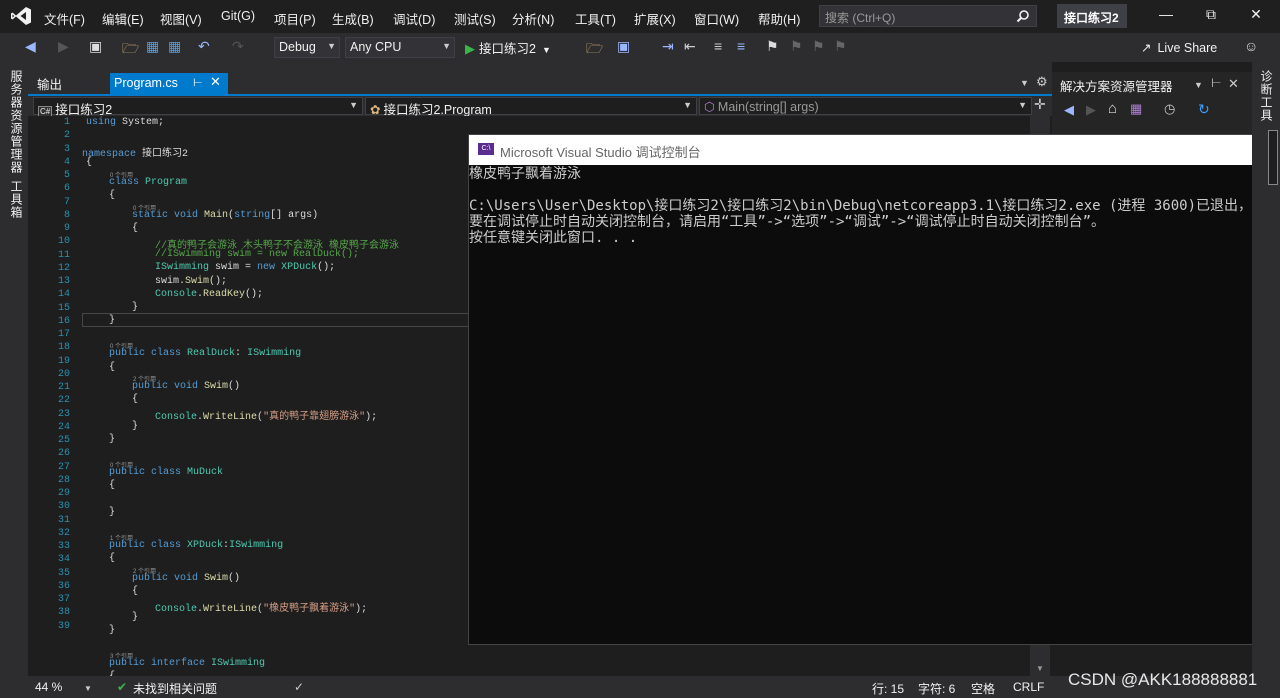 This screenshot has width=1280, height=698. What do you see at coordinates (1251, 46) in the screenshot?
I see `feedback-icon: ☺` at bounding box center [1251, 46].